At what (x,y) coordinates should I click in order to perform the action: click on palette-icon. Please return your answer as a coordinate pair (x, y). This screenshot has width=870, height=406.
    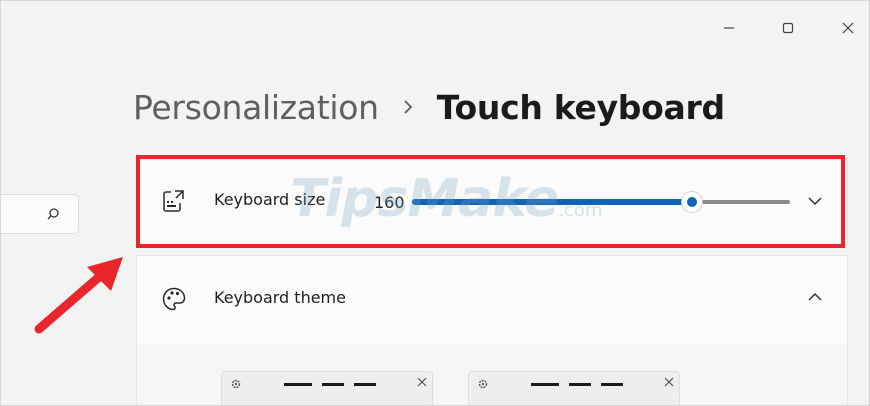
    Looking at the image, I should click on (174, 299).